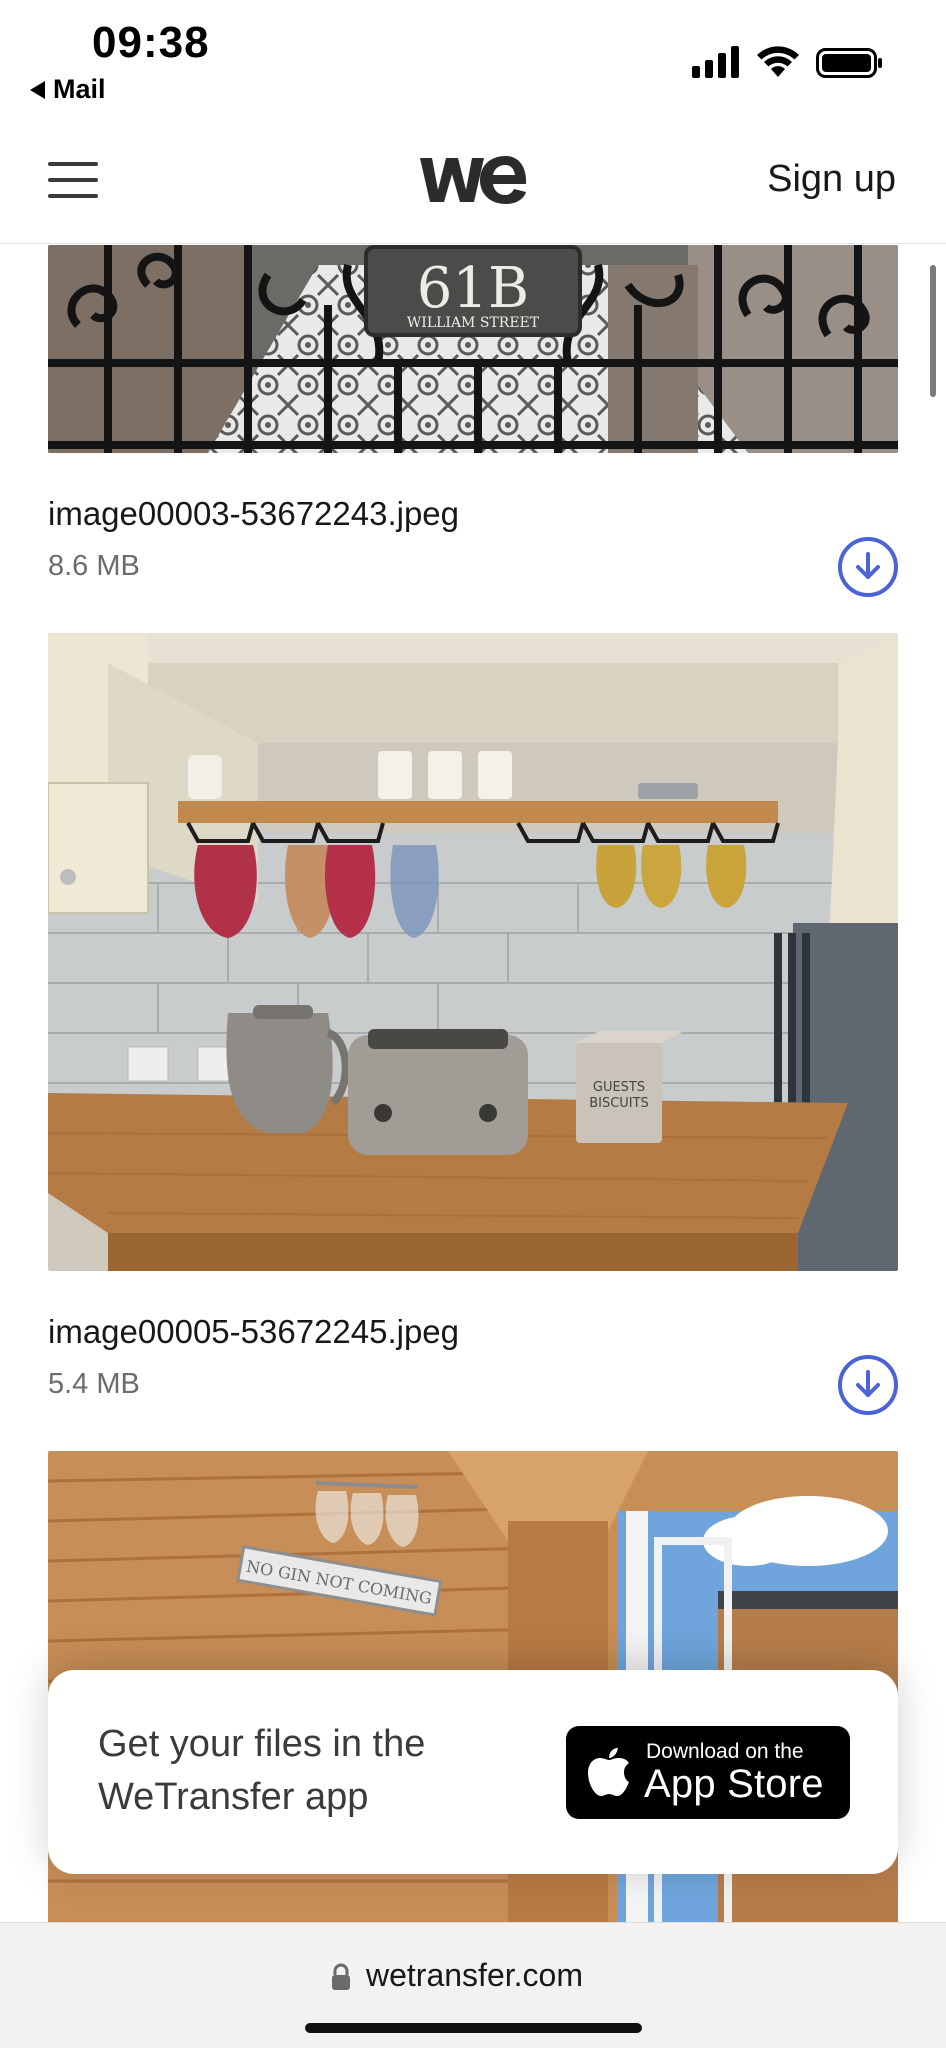 This screenshot has width=946, height=2048. I want to click on file-preview-image-1: 61B WILLIAM STREET, so click(473, 349).